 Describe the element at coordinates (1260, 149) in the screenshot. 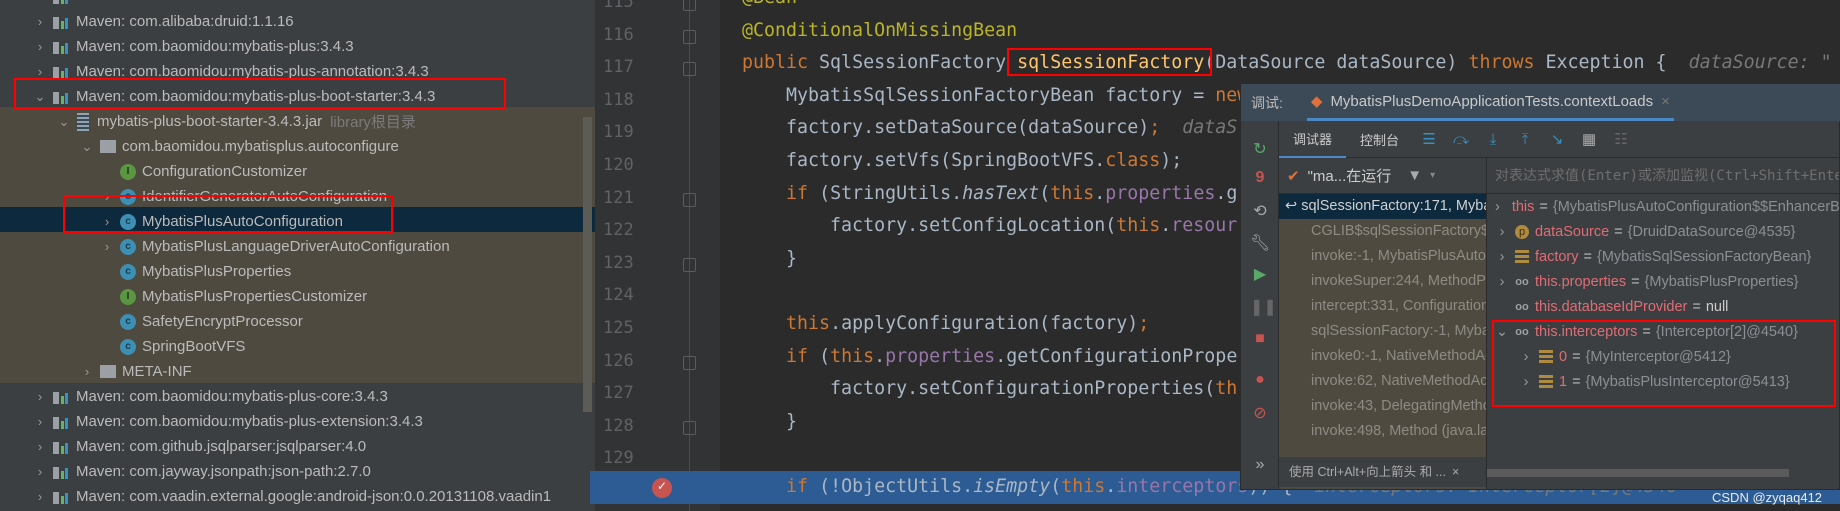

I see `rerun-icon: ↻` at that location.